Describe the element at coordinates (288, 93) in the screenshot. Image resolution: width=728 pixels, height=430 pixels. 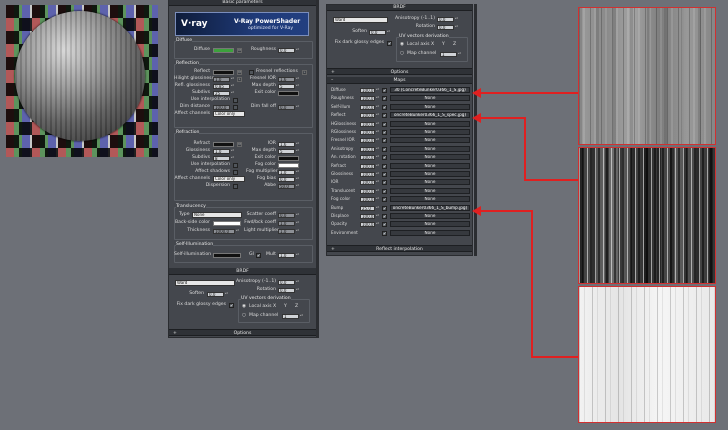
I see `refl-exit-color-swatch` at that location.